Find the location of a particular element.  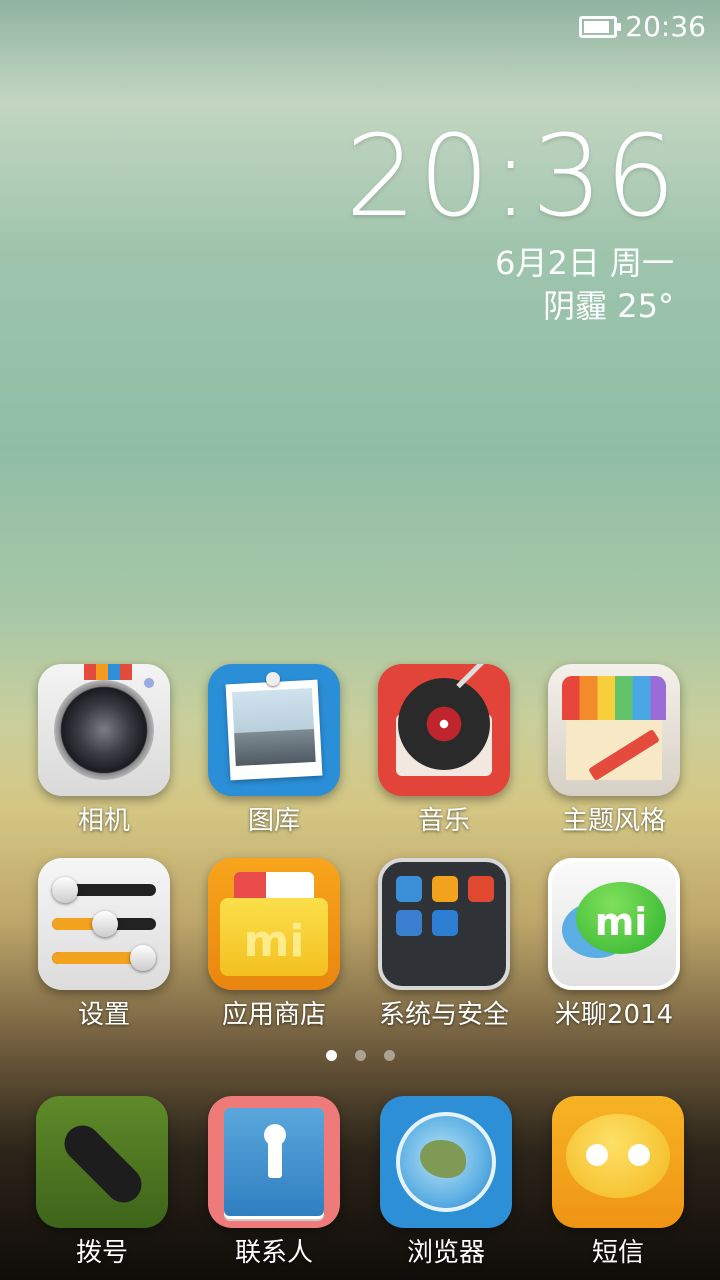

camera-icon is located at coordinates (104, 730).